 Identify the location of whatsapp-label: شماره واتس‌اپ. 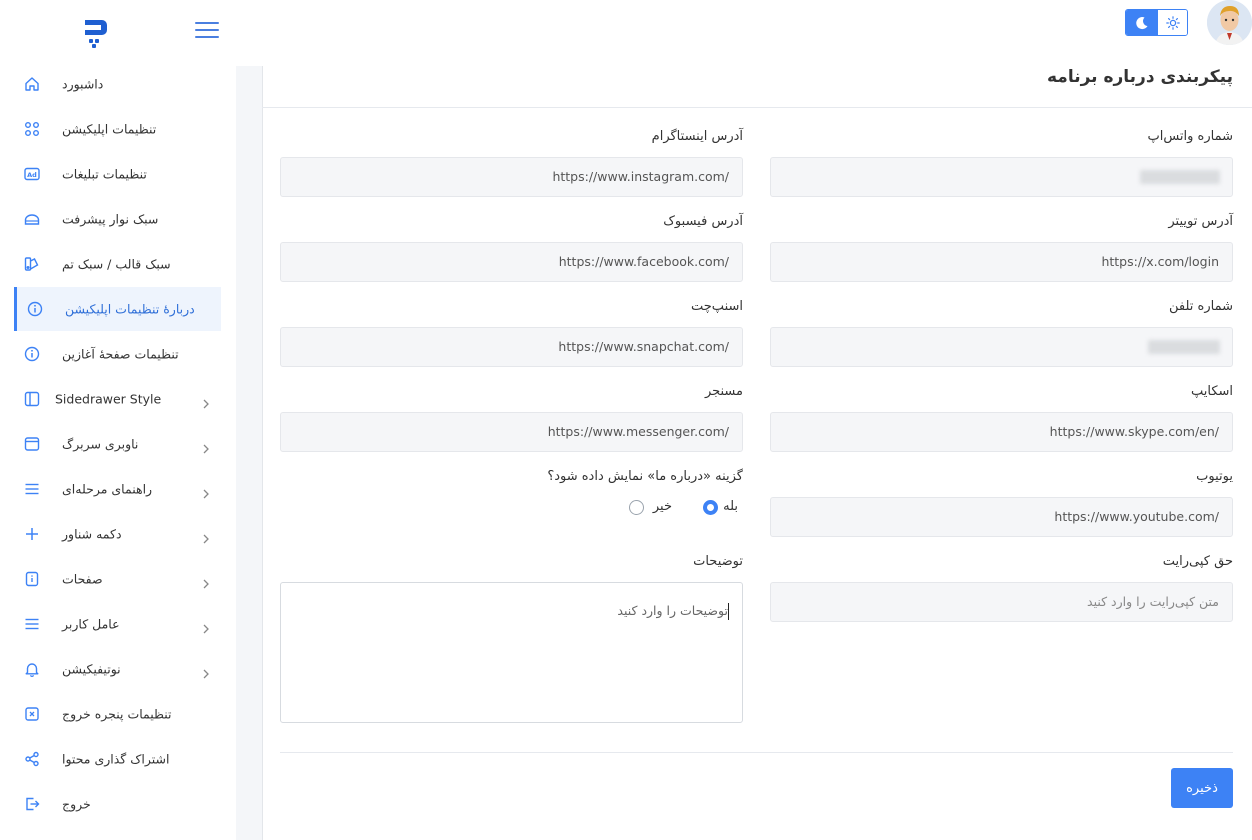
(1190, 136).